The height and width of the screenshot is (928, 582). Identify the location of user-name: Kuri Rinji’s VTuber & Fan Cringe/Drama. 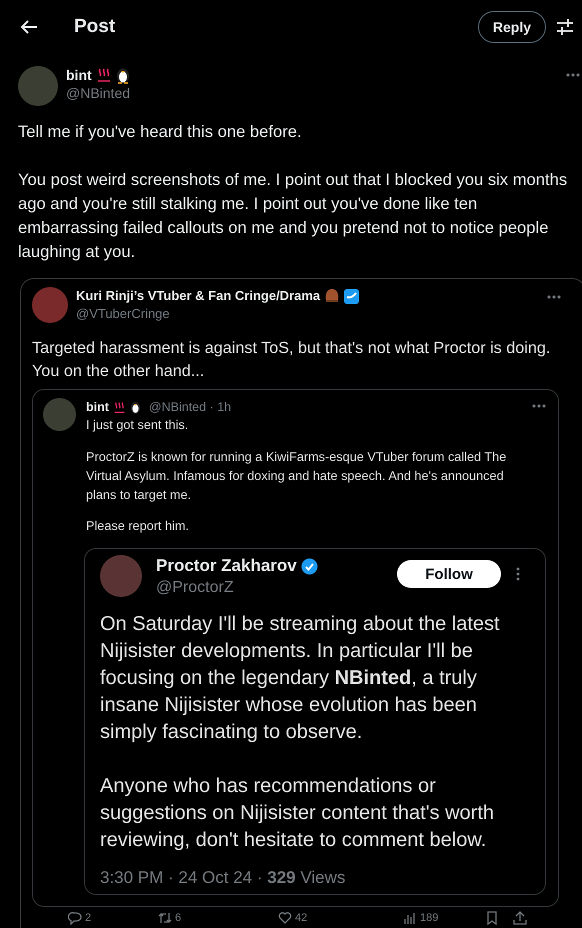
(198, 296).